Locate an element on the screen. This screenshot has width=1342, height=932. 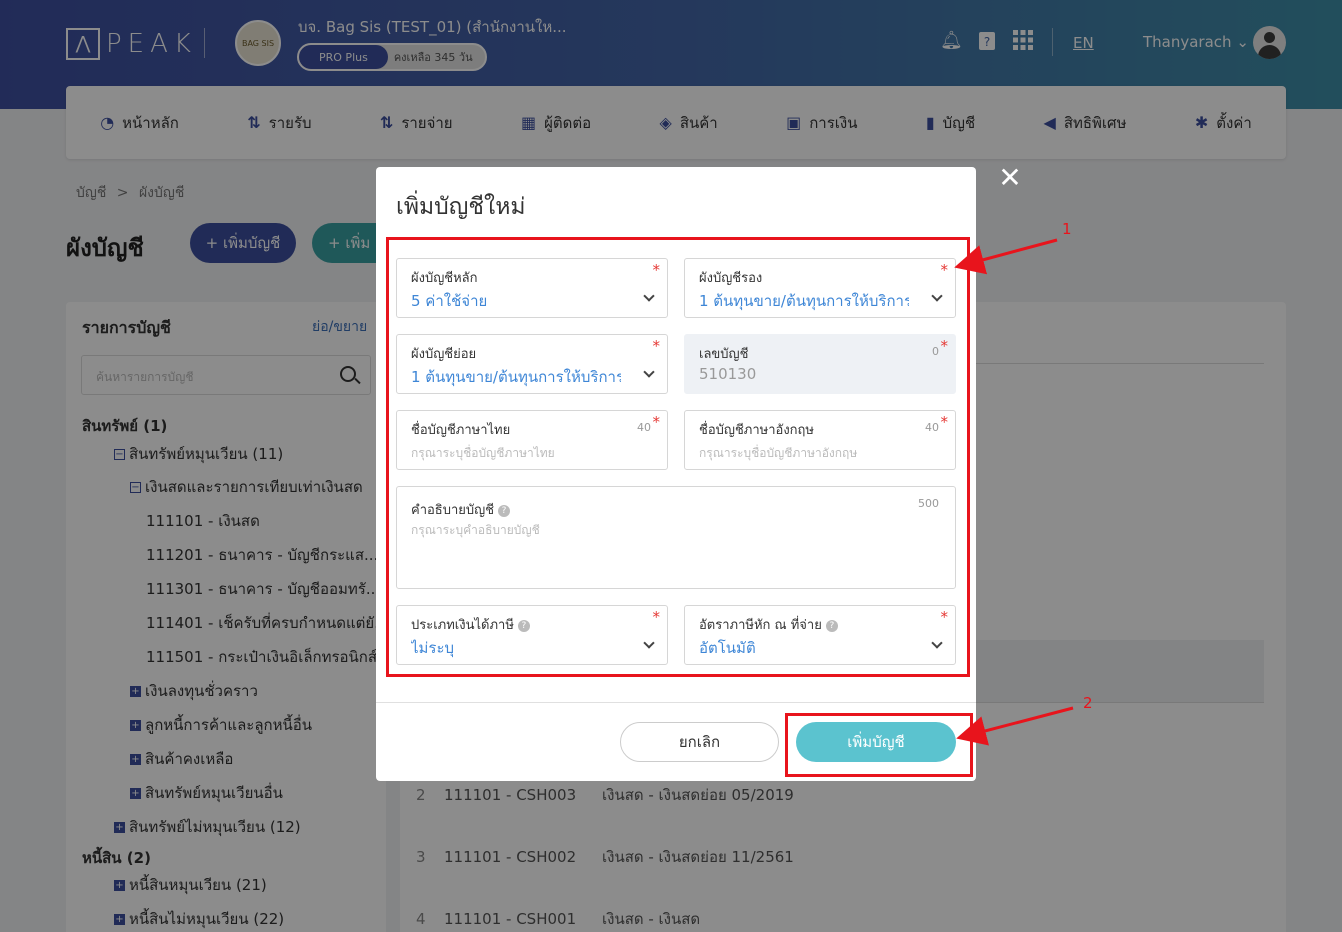
annotation-arrows is located at coordinates (1014, 492).